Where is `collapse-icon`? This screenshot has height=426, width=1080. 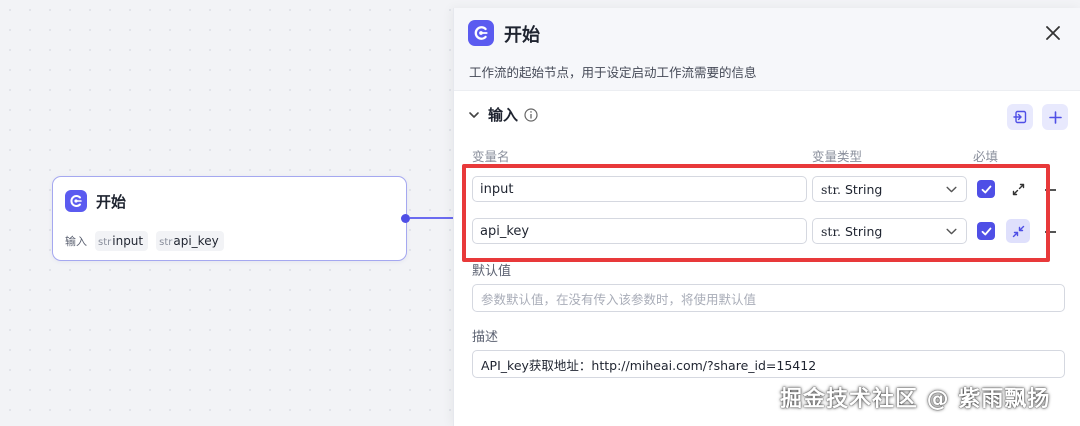
collapse-icon is located at coordinates (1018, 231).